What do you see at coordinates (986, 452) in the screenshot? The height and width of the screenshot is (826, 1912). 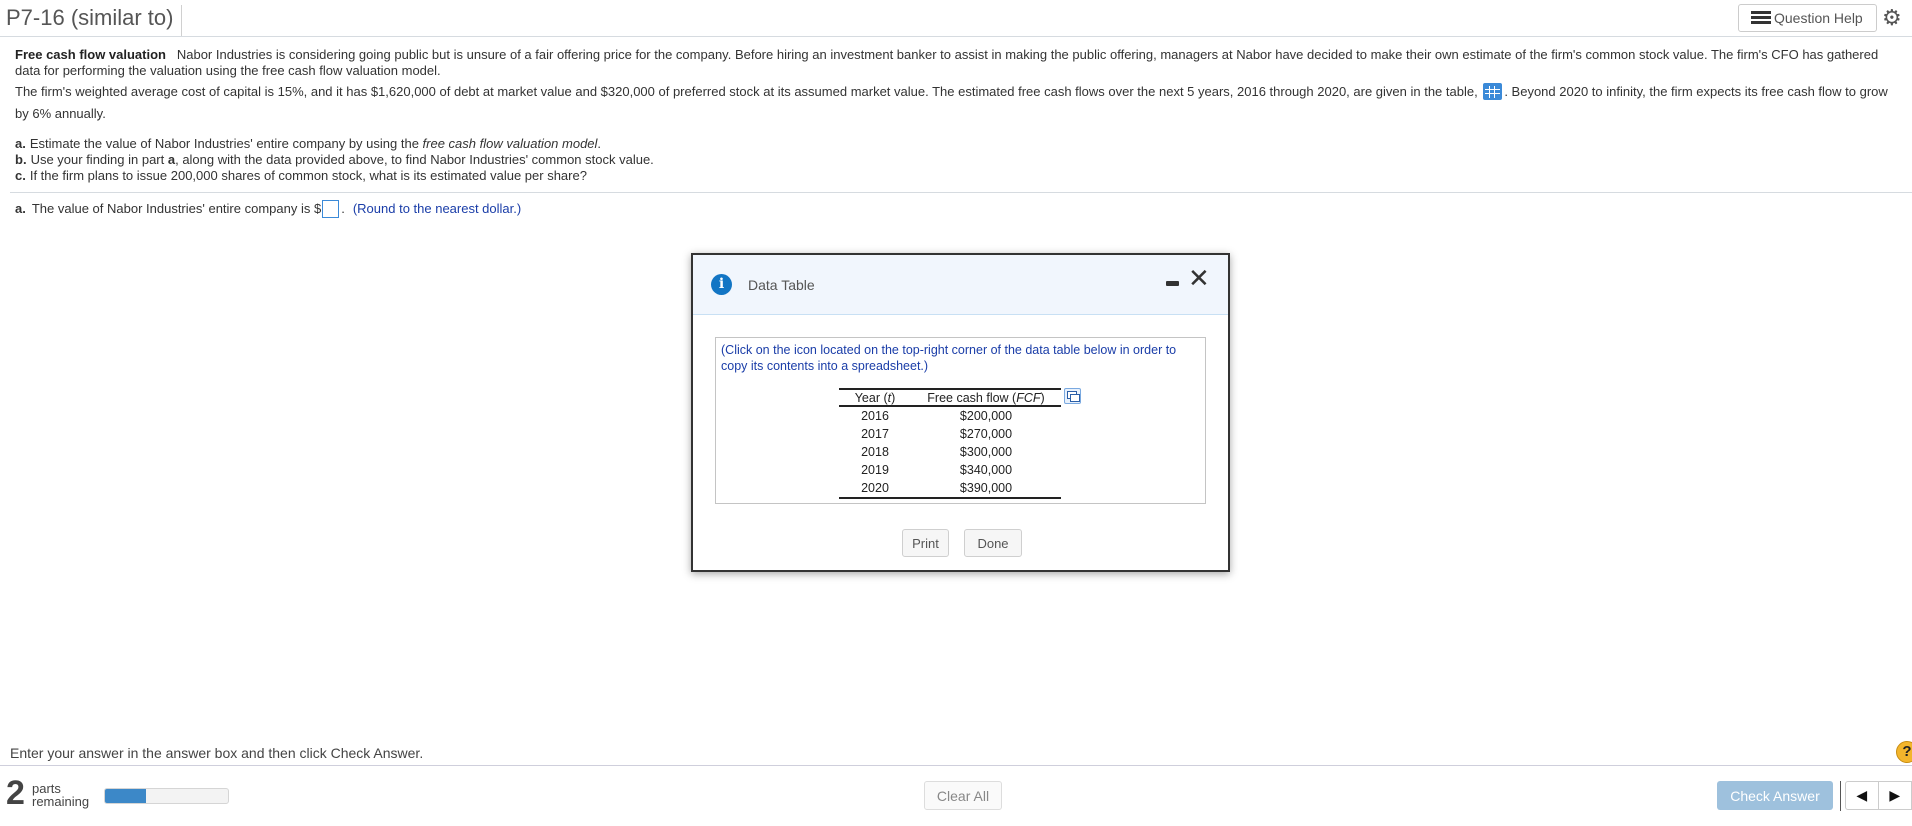 I see `fcf-cell: $300,000` at bounding box center [986, 452].